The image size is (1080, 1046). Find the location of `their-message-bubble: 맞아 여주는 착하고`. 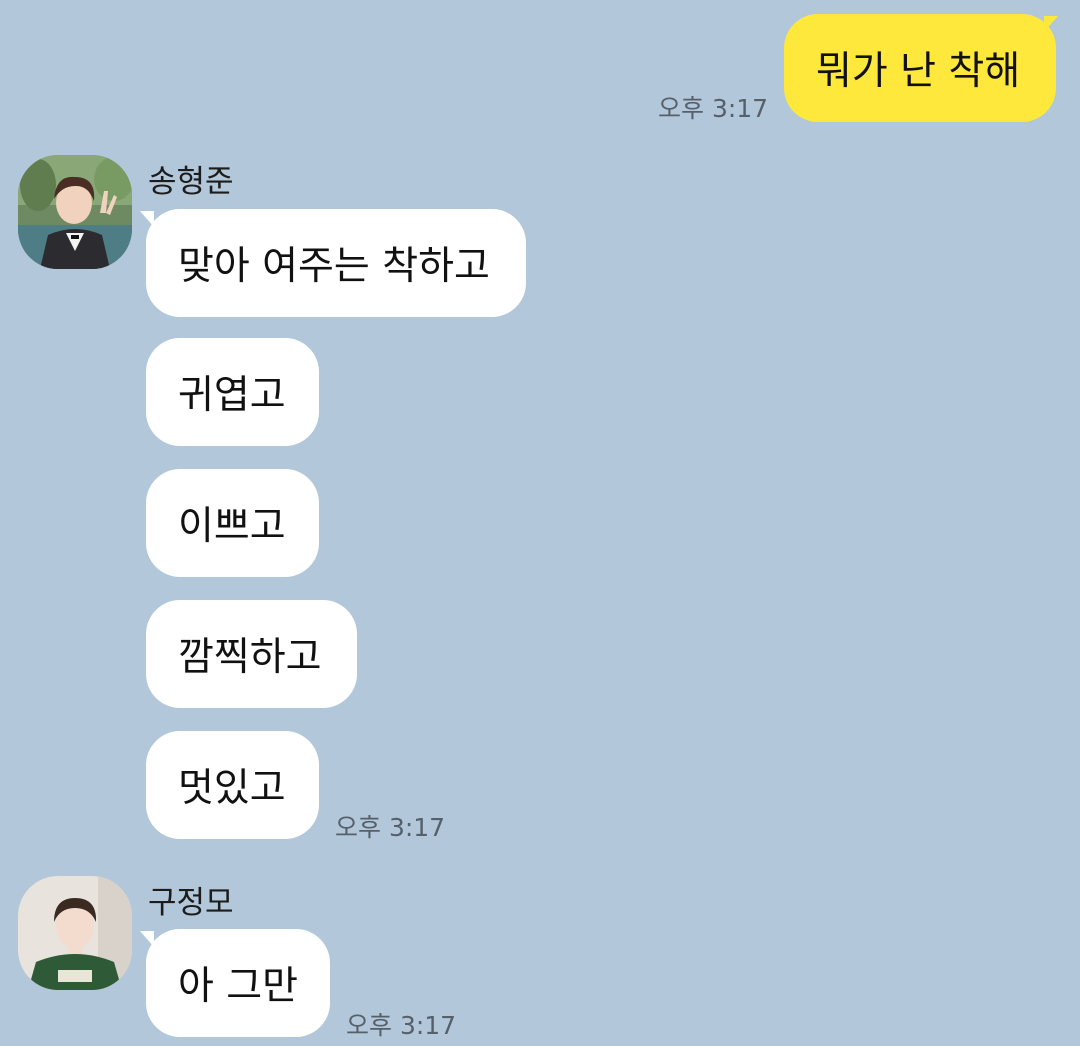

their-message-bubble: 맞아 여주는 착하고 is located at coordinates (336, 263).